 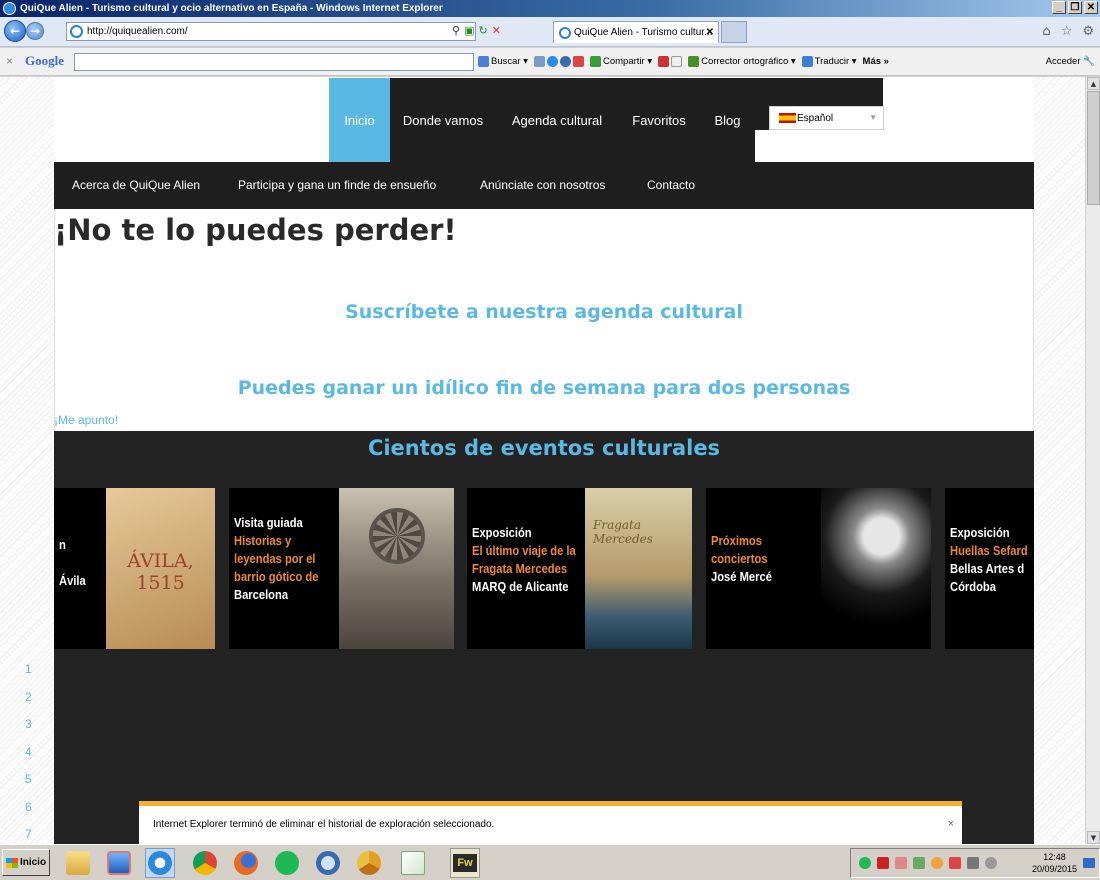 I want to click on notification-close-icon: ×, so click(x=951, y=824).